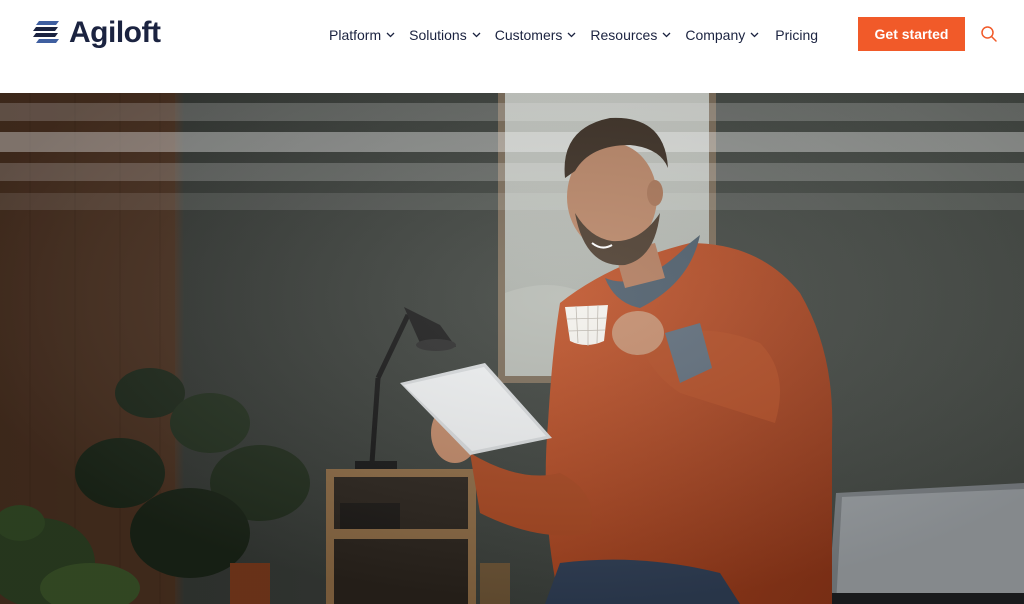 This screenshot has height=604, width=1024. I want to click on nav-item-company: Company, so click(722, 35).